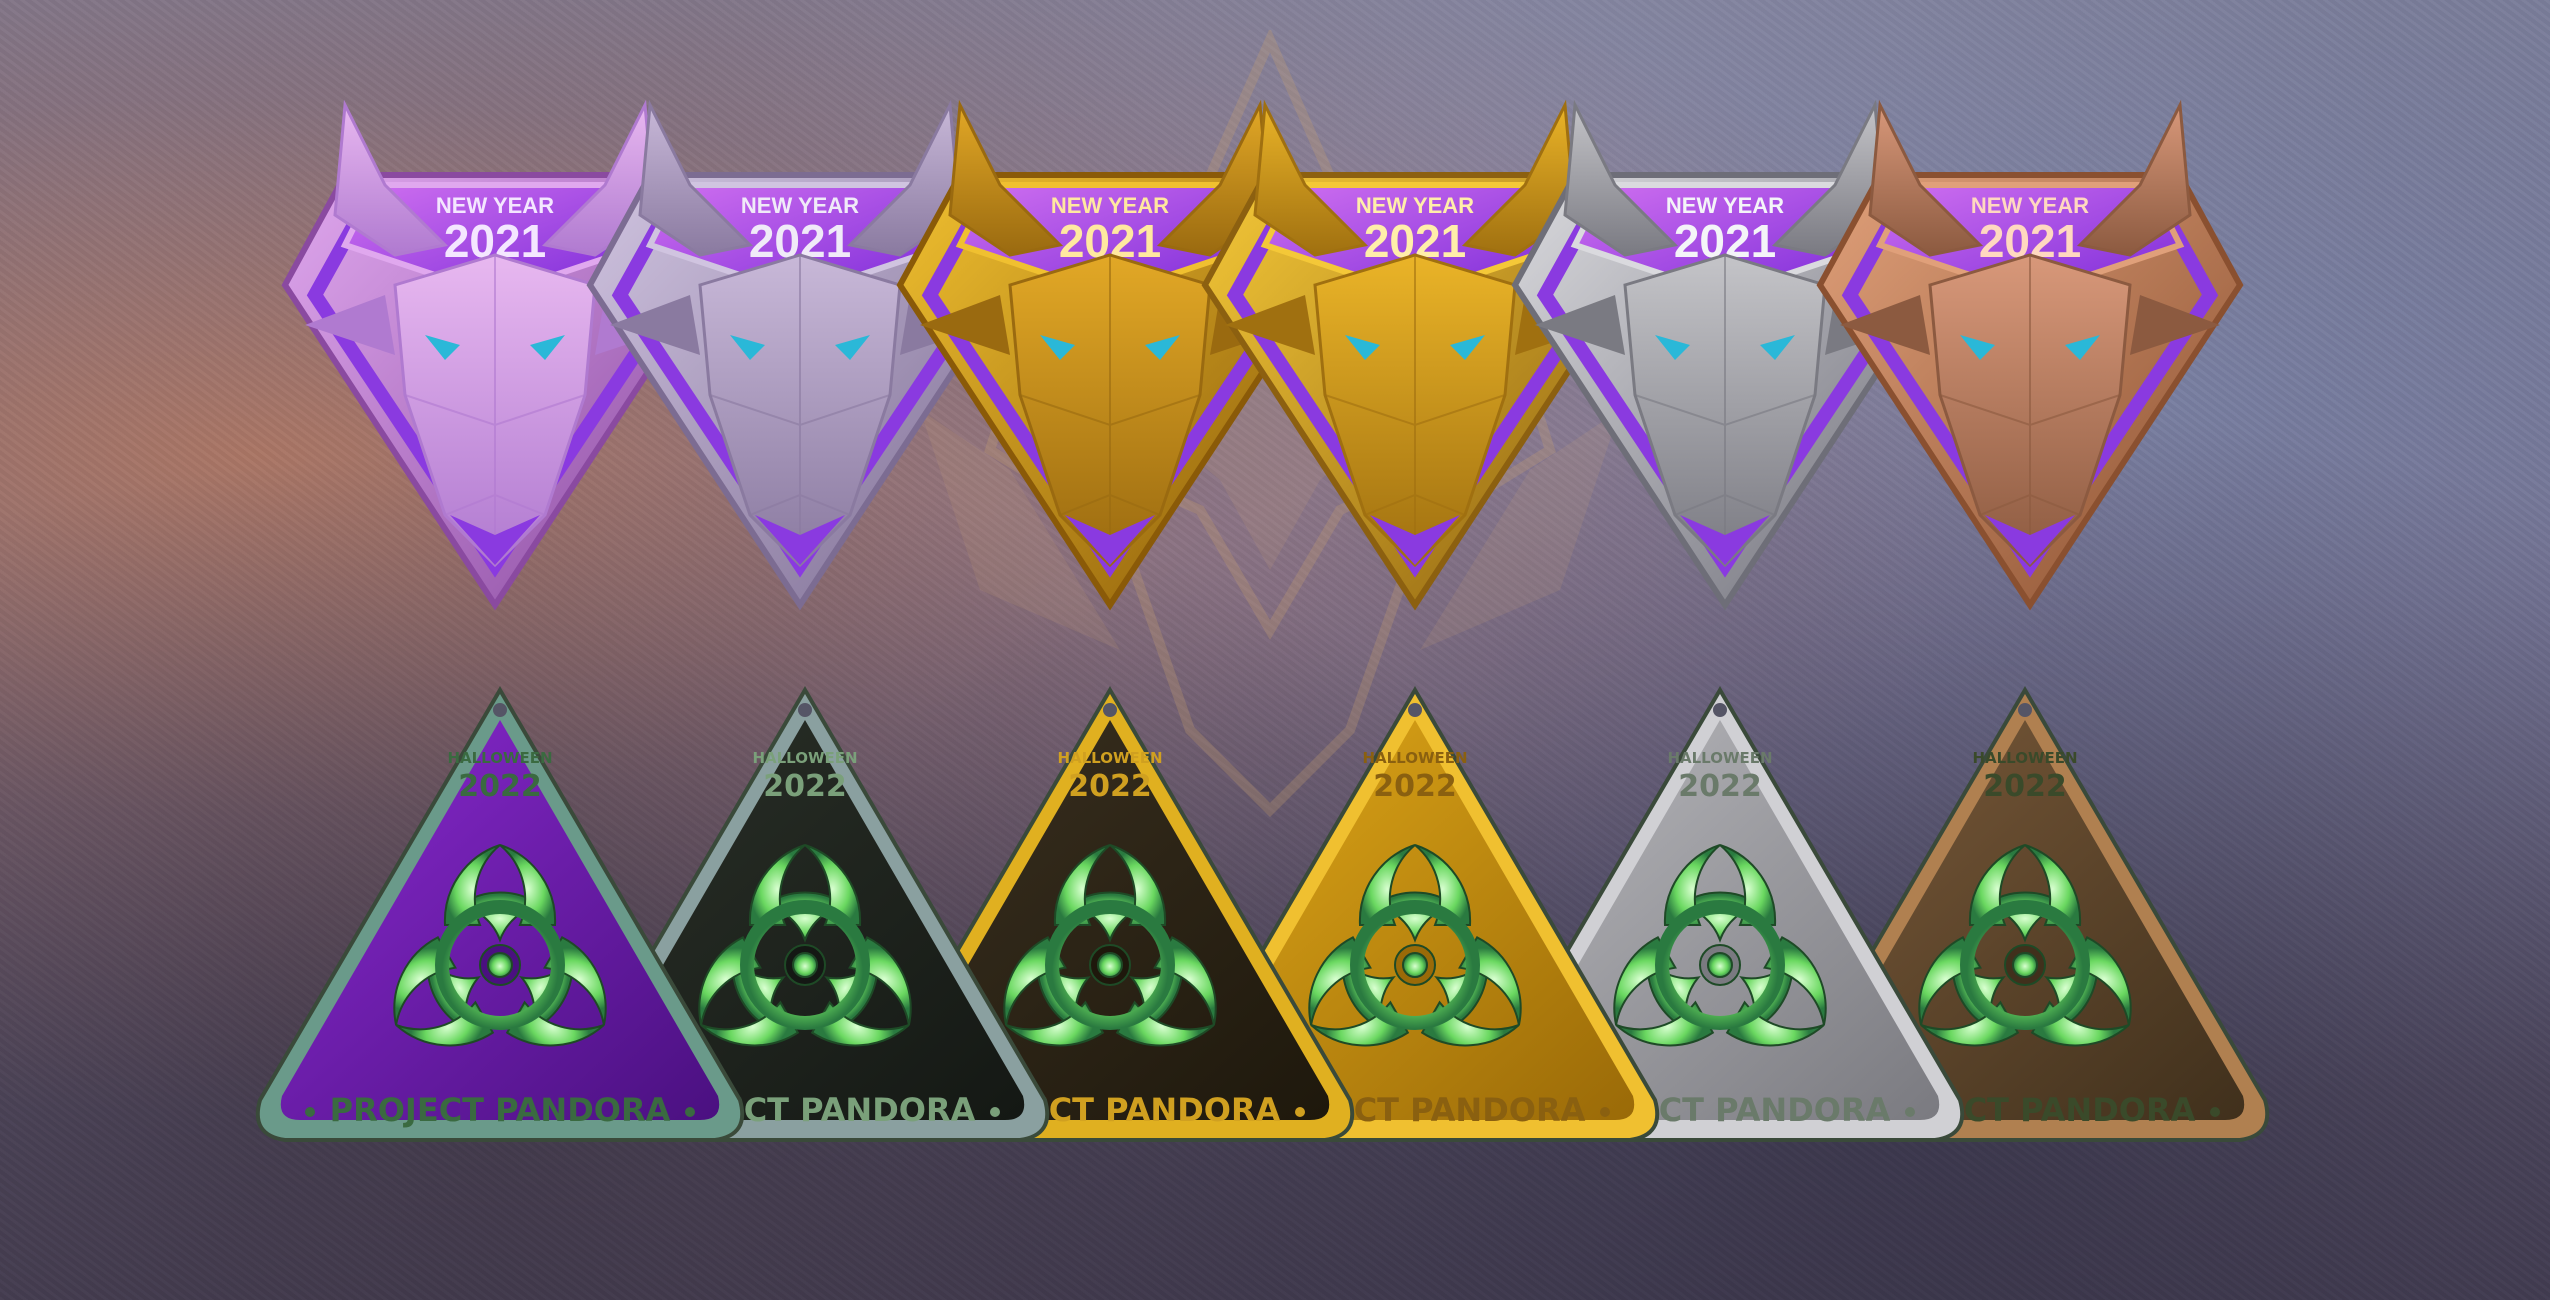 This screenshot has height=1300, width=2550. Describe the element at coordinates (499, 758) in the screenshot. I see `badge-label-halloween: HALLOWEEN` at that location.